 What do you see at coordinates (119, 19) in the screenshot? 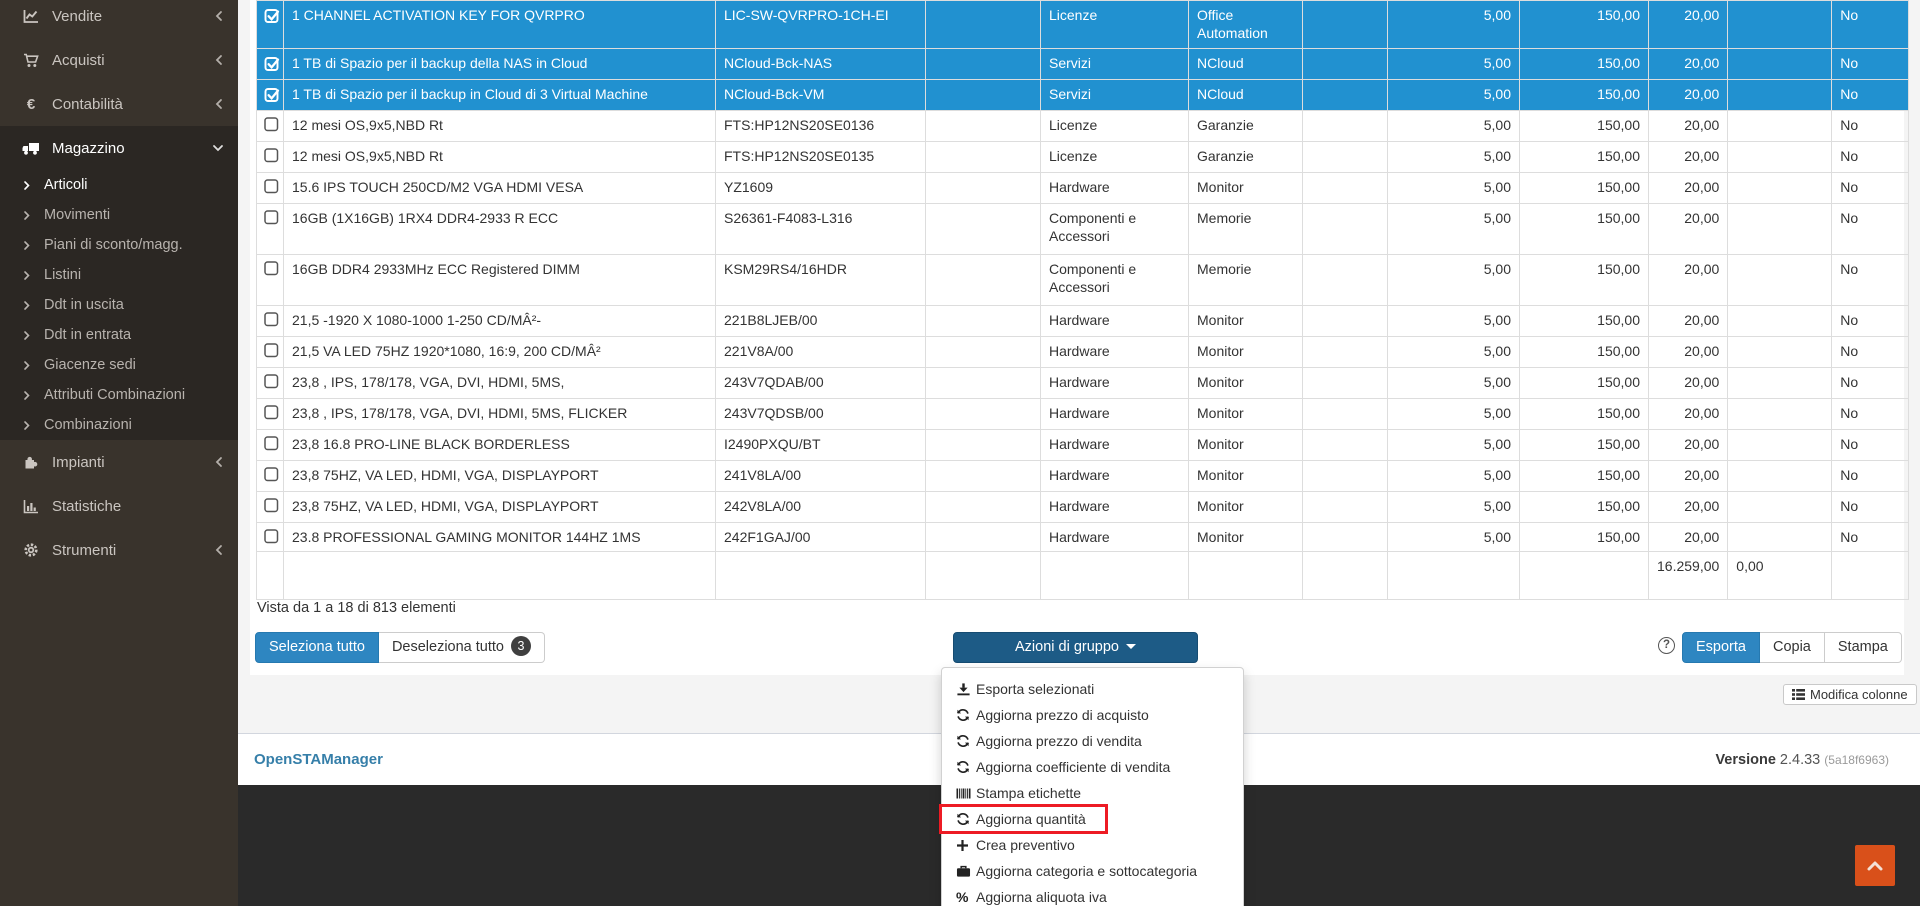
I see `sidebar-item-vendite: Vendite` at bounding box center [119, 19].